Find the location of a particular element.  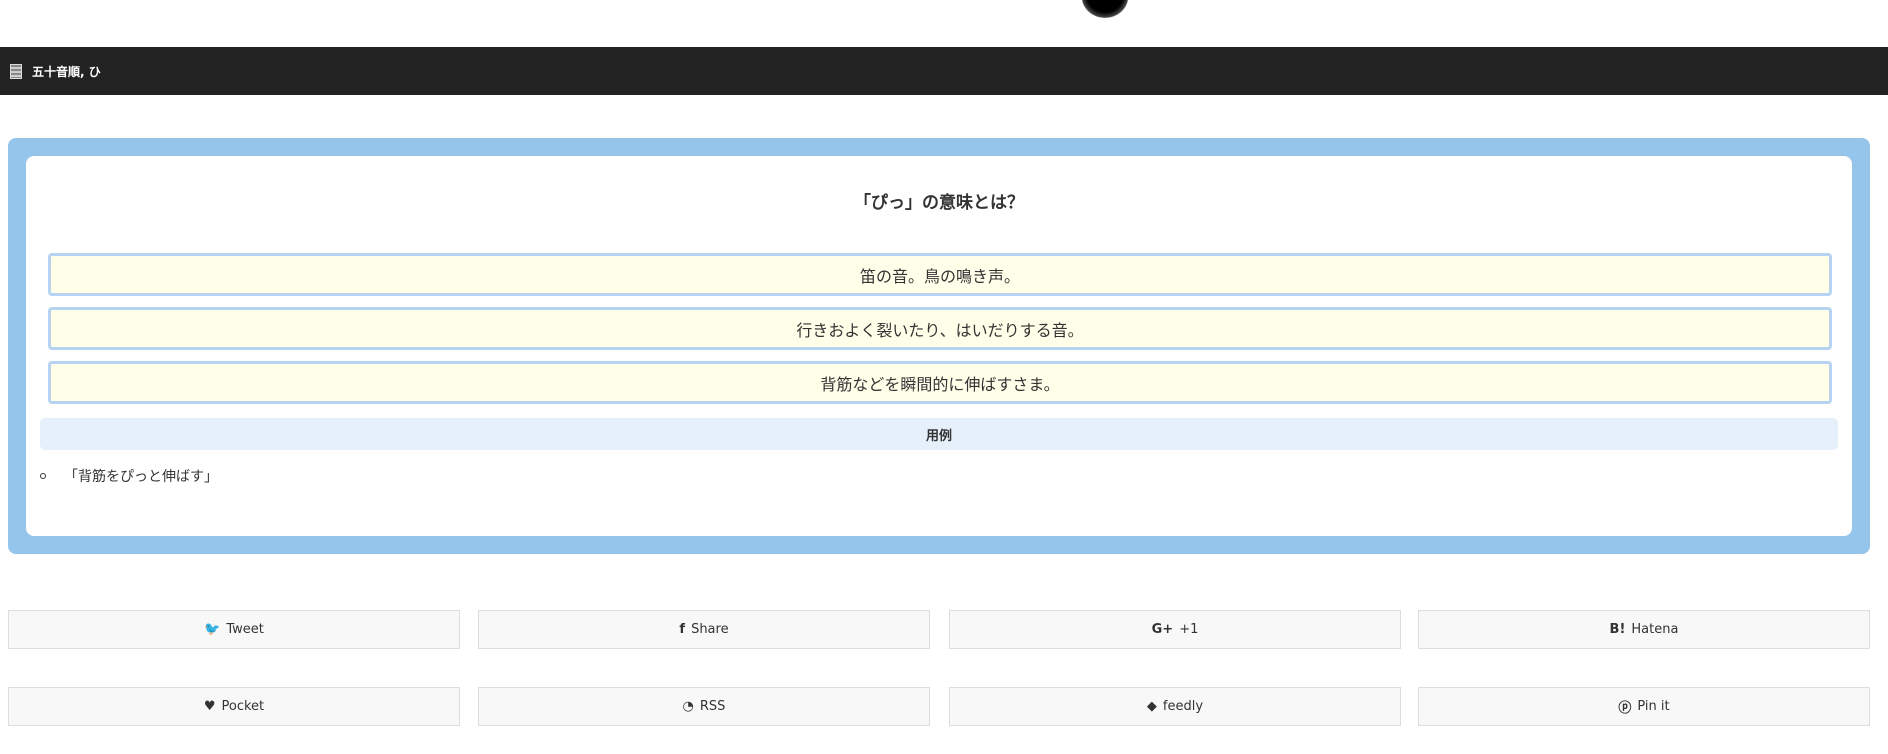

pinterest-icon: ⓟ is located at coordinates (1625, 708).